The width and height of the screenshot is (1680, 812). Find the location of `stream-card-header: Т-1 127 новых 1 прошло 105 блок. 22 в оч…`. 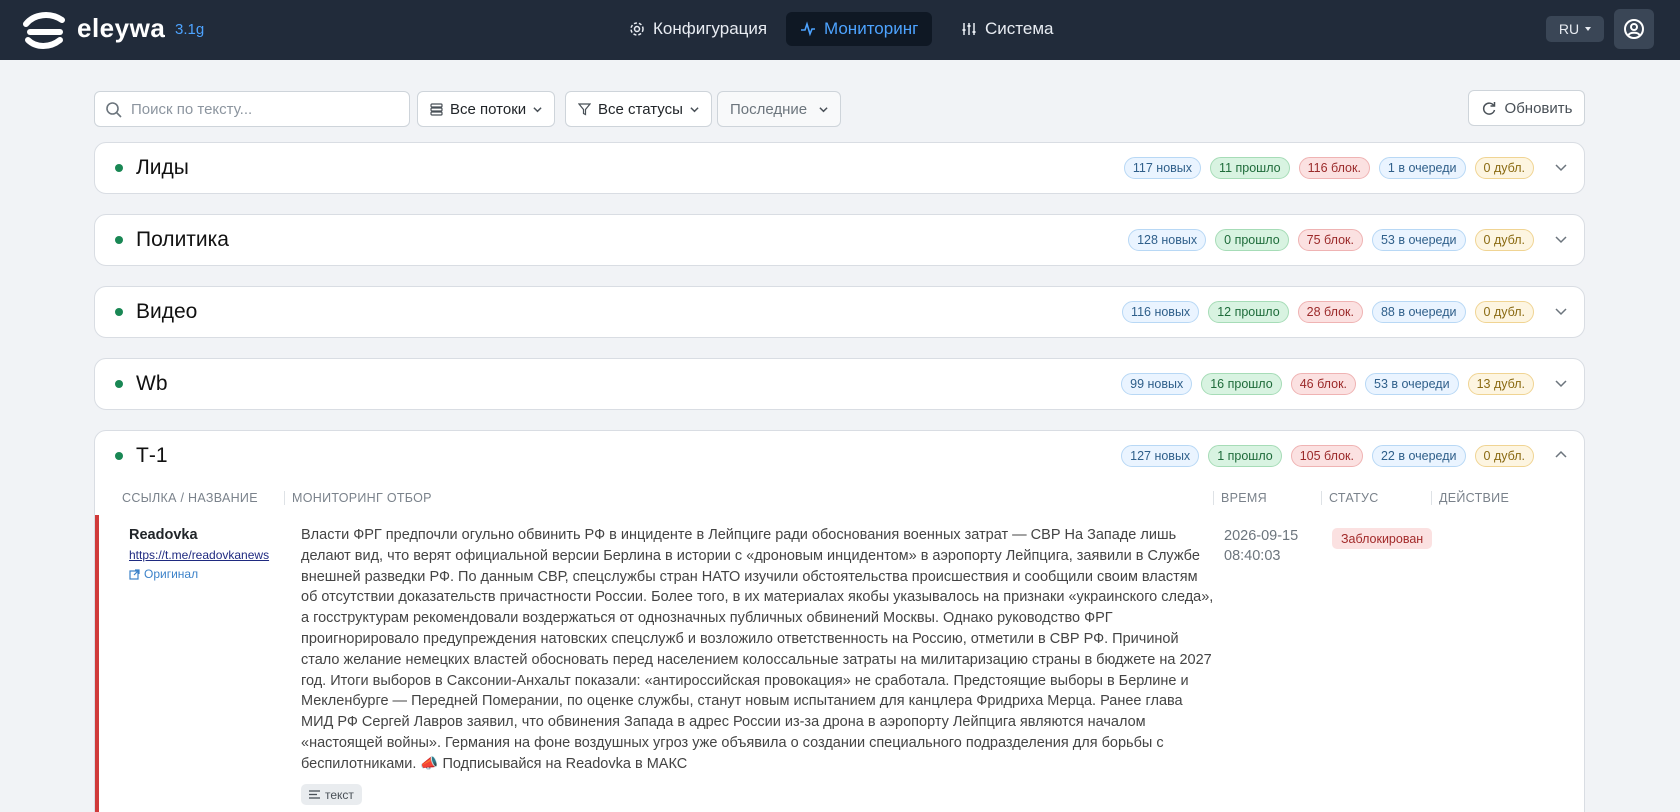

stream-card-header: Т-1 127 новых 1 прошло 105 блок. 22 в оч… is located at coordinates (839, 456).